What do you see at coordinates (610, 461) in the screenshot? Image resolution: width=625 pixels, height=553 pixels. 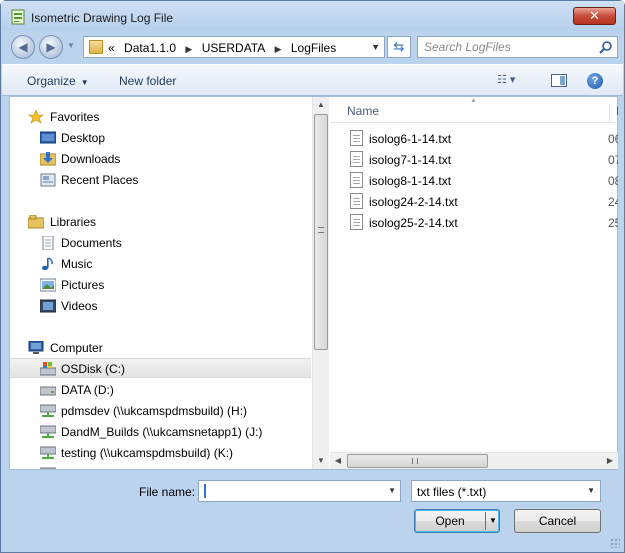 I see `scroll-right-icon: ▶` at bounding box center [610, 461].